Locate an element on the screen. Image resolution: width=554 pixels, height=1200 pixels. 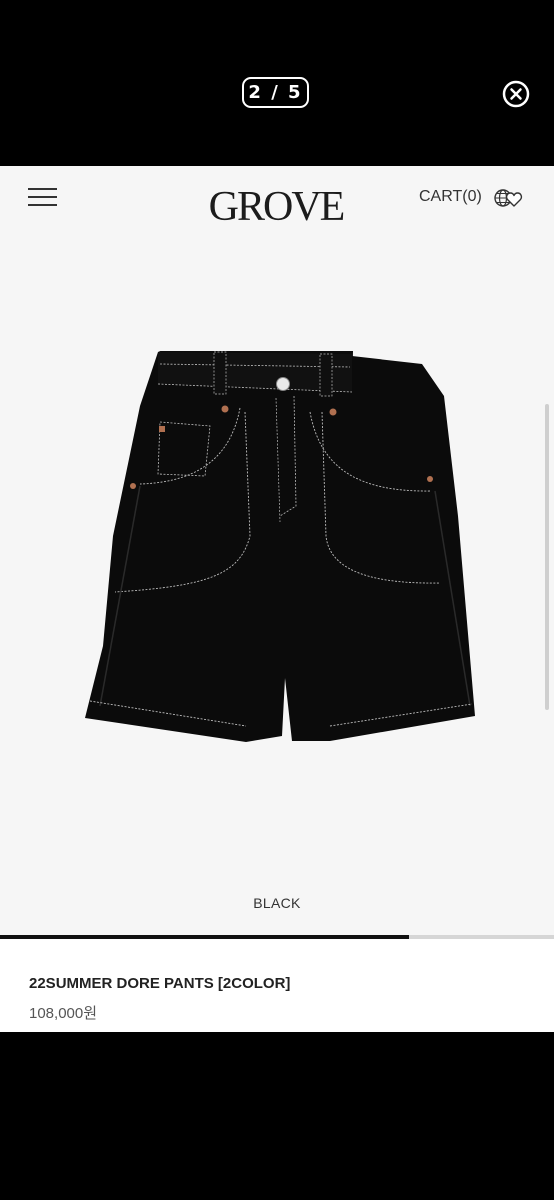
close-icon is located at coordinates (516, 94).